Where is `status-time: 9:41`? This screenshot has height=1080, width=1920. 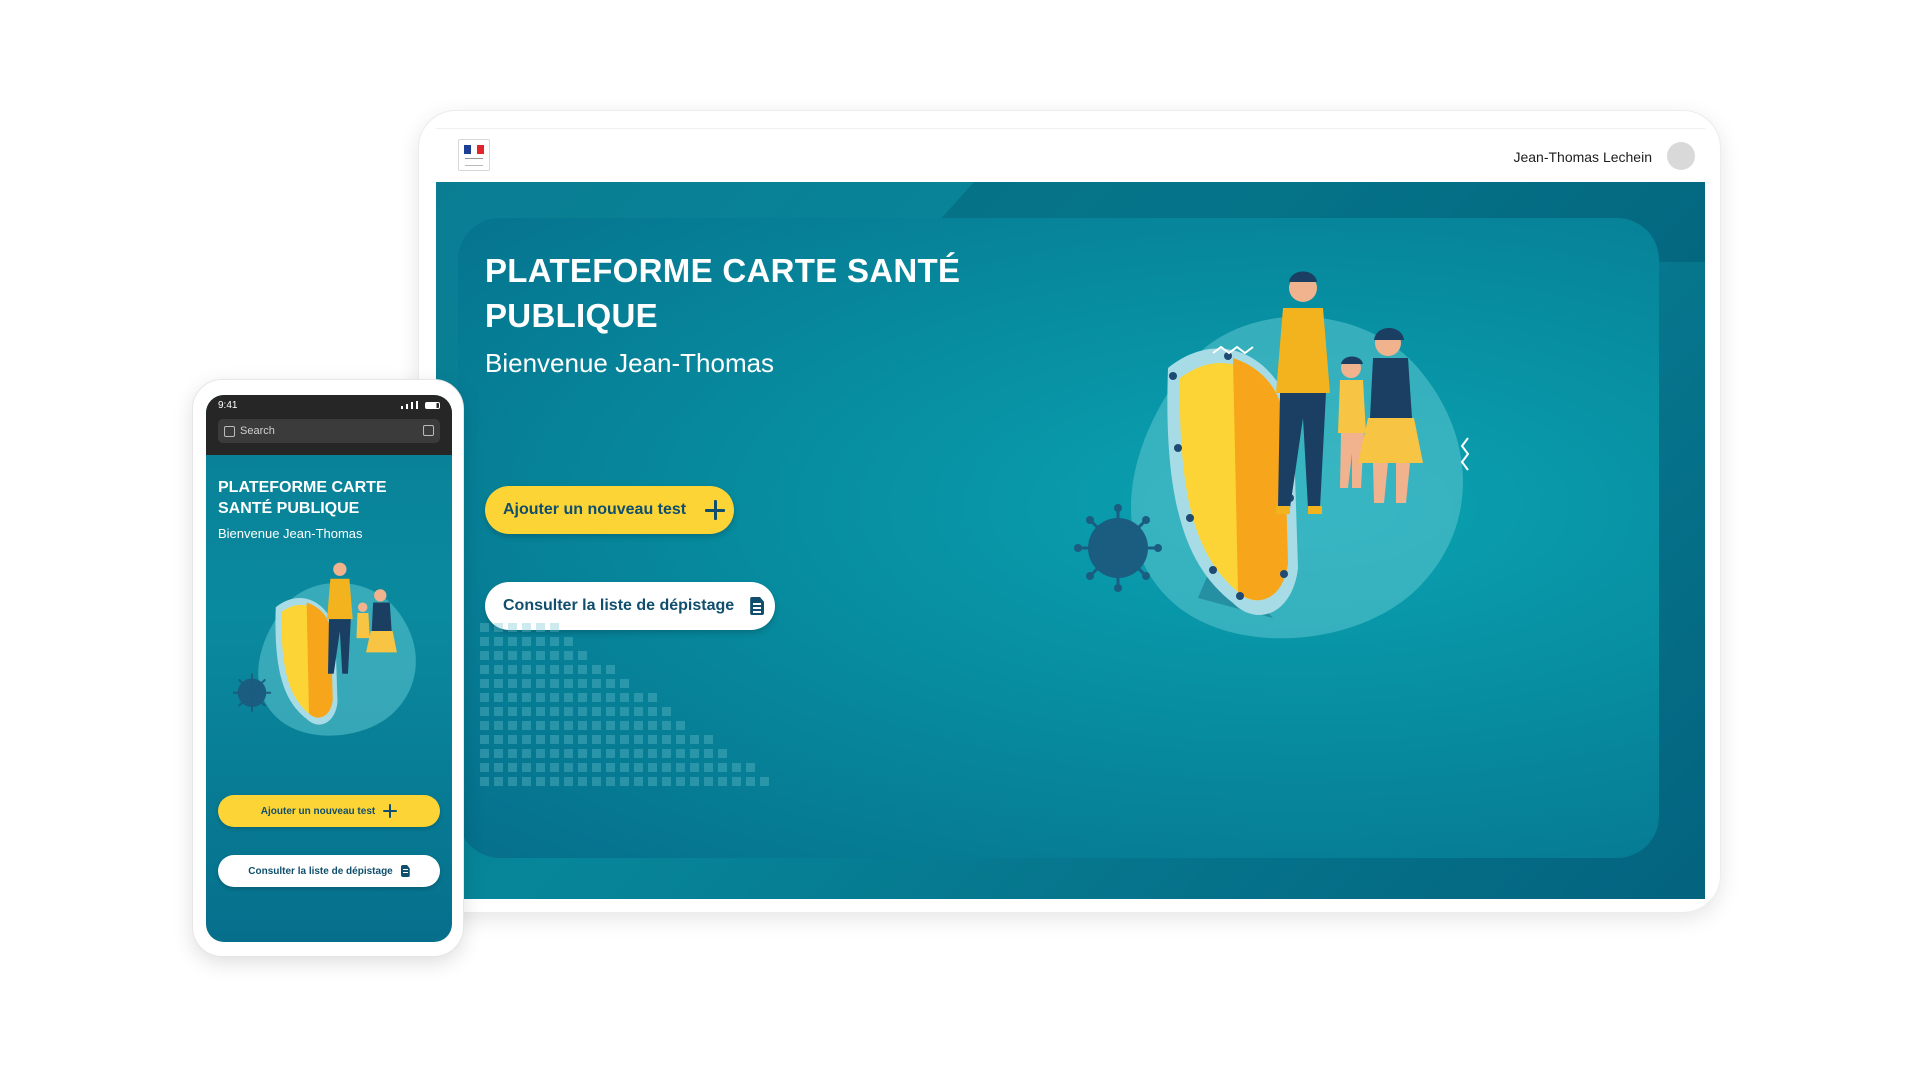 status-time: 9:41 is located at coordinates (228, 405).